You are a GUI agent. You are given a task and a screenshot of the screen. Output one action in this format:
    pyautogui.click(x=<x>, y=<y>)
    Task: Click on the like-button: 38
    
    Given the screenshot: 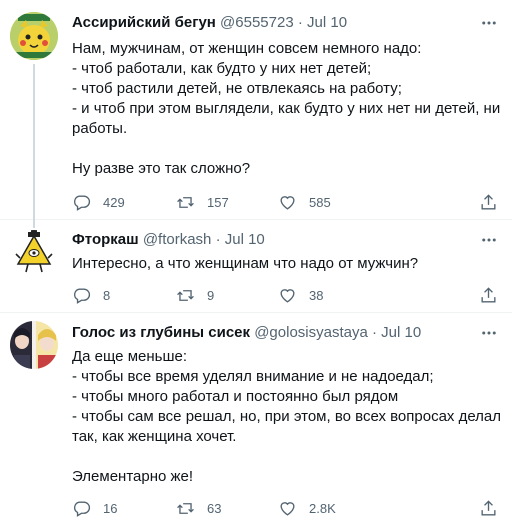 What is the action you would take?
    pyautogui.click(x=300, y=295)
    